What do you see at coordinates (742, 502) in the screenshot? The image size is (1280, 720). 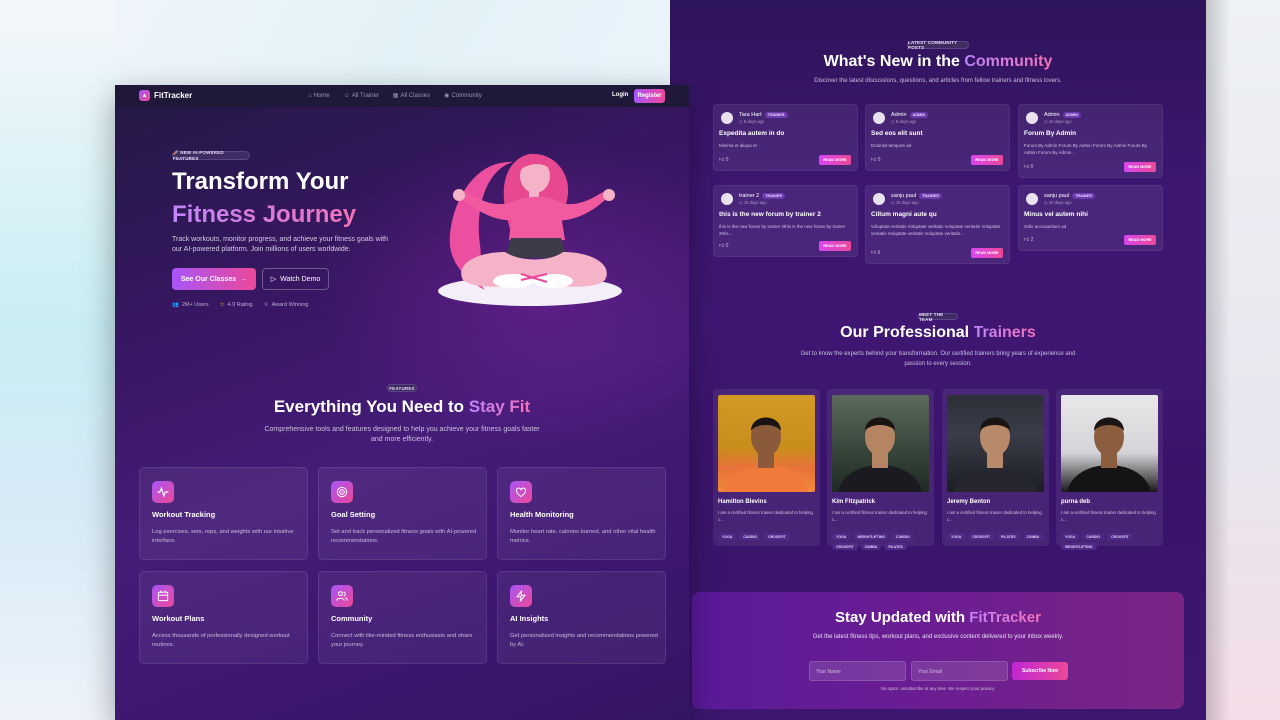 I see `trainer-name: Hamilton Blevins` at bounding box center [742, 502].